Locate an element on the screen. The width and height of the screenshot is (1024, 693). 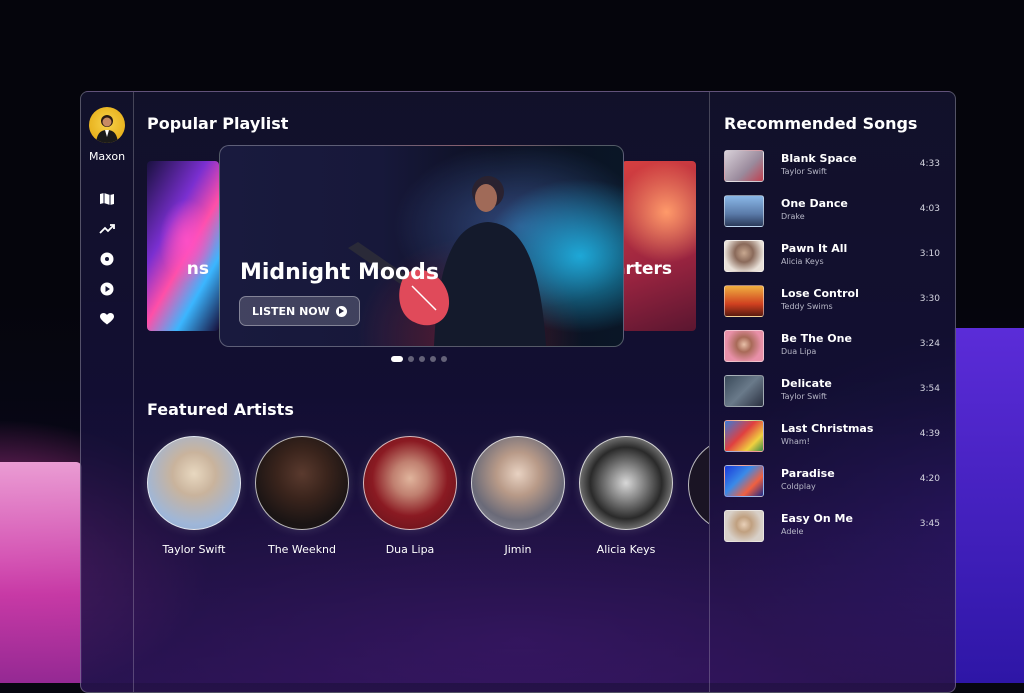
popular-playlist-heading: Popular Playlist is located at coordinates (218, 123).